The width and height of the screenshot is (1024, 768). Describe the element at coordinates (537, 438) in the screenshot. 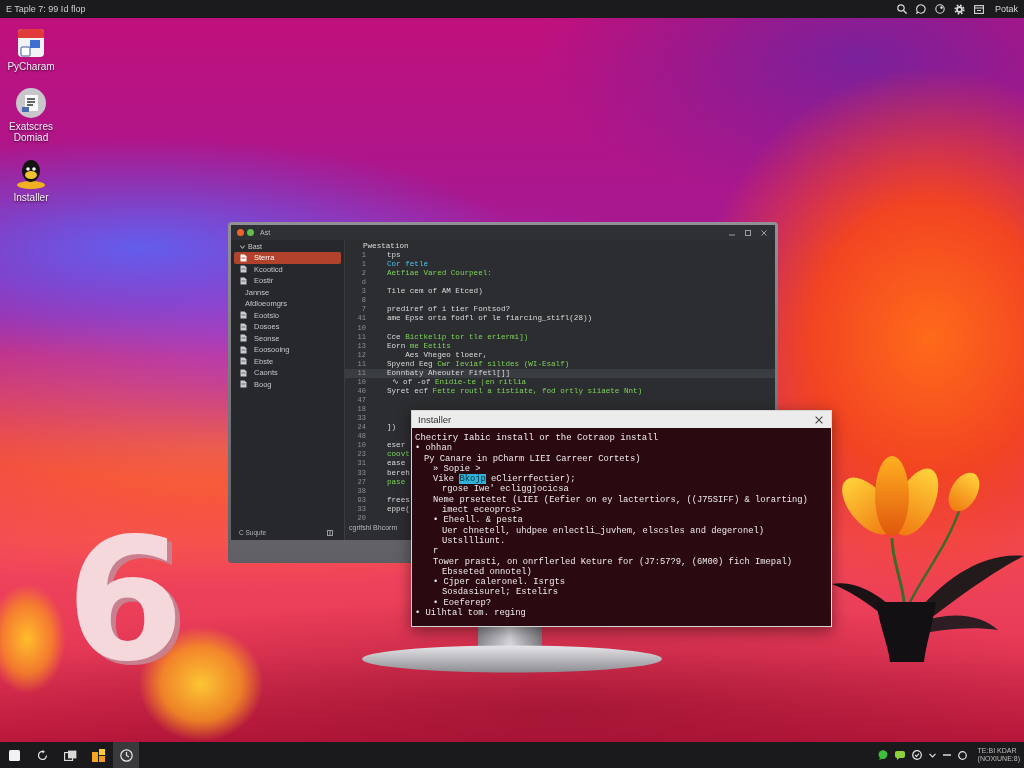

I see `log-line: Chectiry Iabic install or the Cotraop install` at that location.